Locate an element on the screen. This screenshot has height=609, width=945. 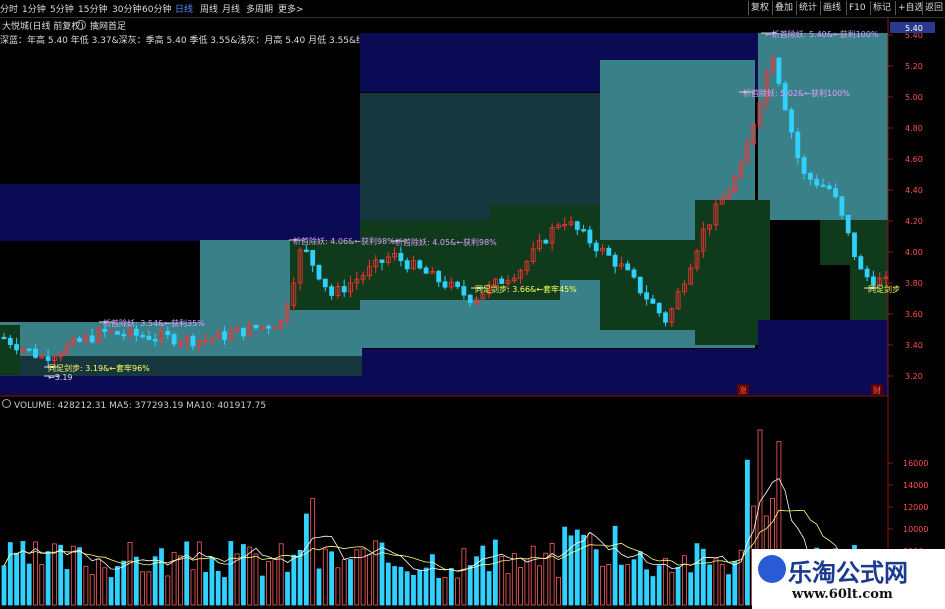
annotation-label: 析首除妖: 4.05&←获利98% is located at coordinates (446, 242).